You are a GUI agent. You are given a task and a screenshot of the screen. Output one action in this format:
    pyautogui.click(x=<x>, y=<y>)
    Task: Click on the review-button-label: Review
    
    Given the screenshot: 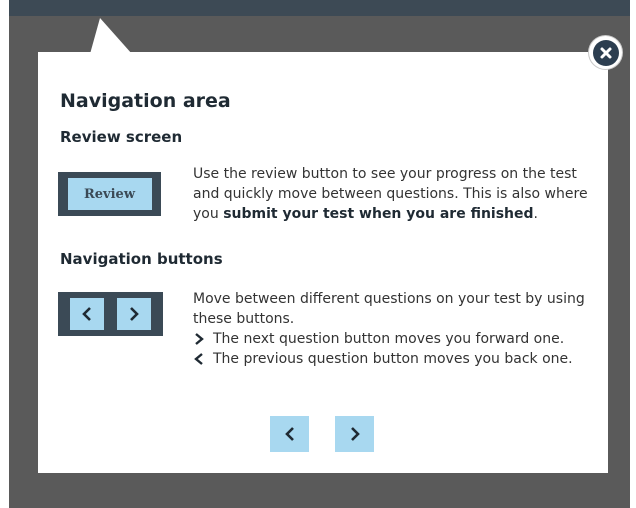 What is the action you would take?
    pyautogui.click(x=109, y=194)
    